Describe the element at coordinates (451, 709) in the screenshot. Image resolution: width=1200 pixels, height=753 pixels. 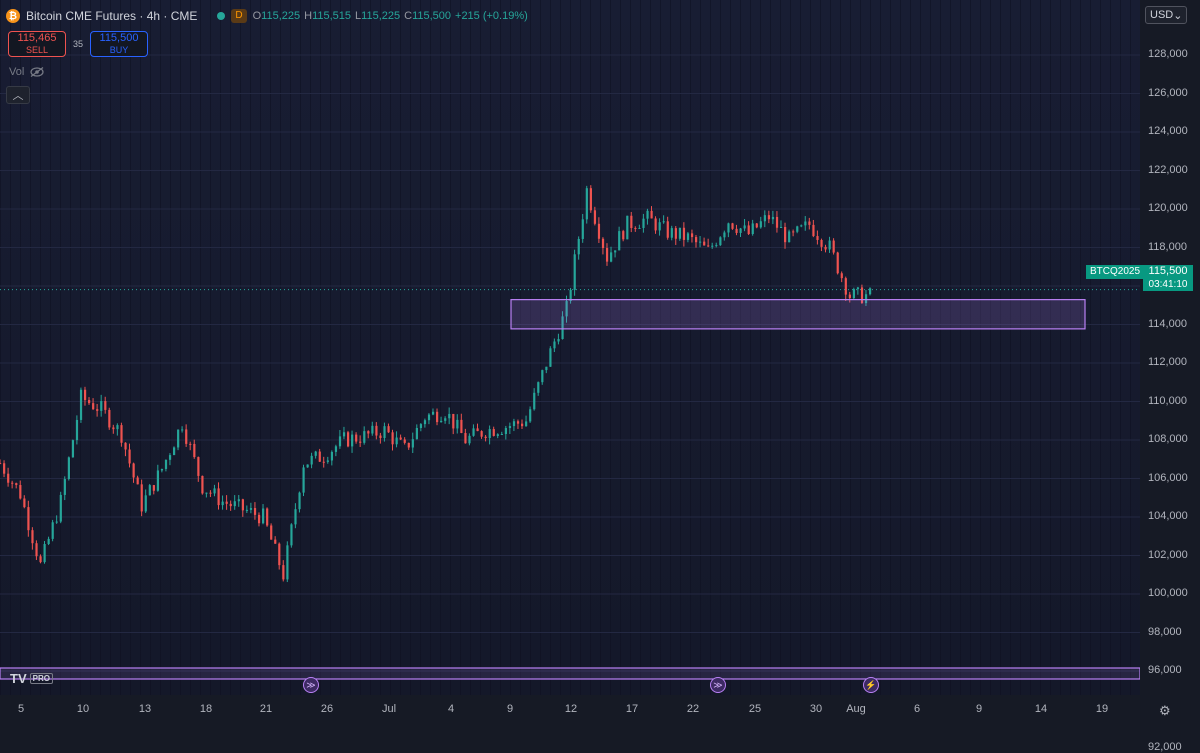
I see `time-tick-label: 4` at that location.